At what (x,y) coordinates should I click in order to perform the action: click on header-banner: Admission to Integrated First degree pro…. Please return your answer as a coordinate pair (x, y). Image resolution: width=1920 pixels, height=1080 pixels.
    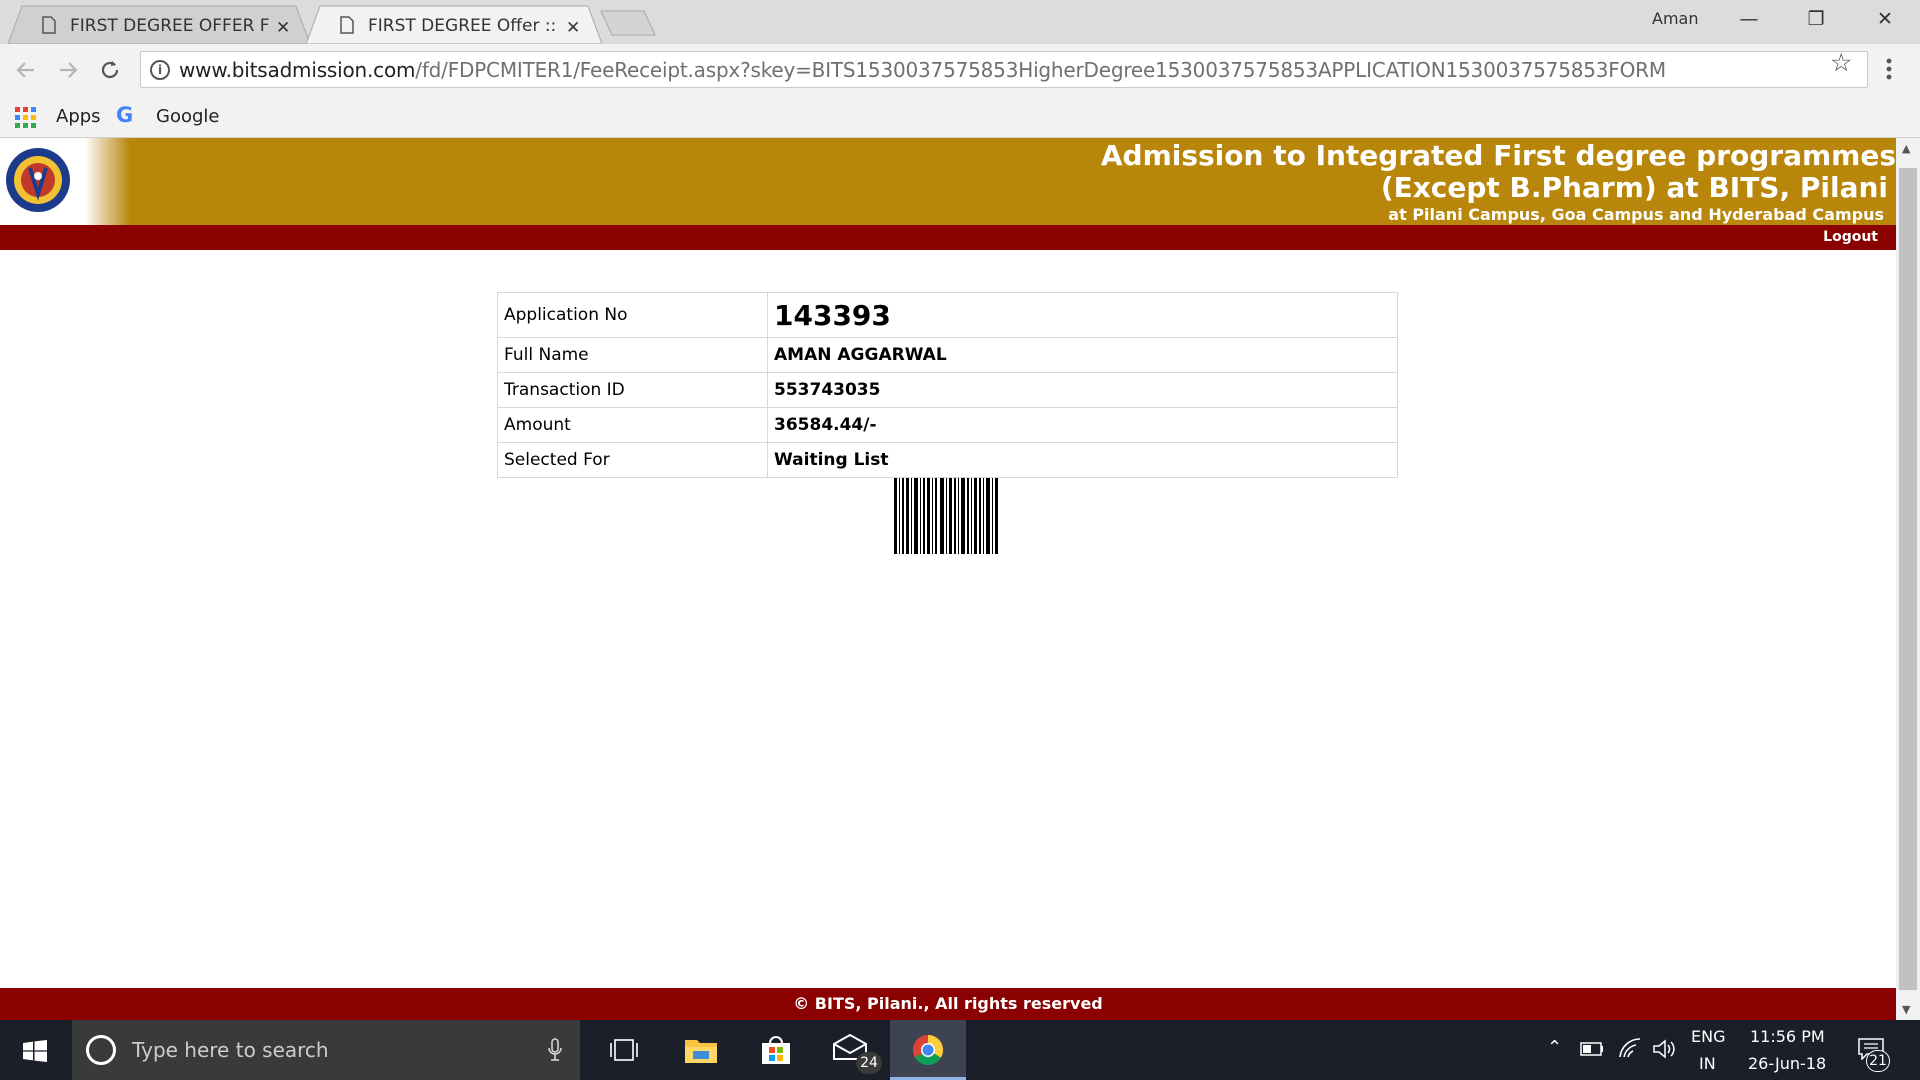
    Looking at the image, I should click on (948, 181).